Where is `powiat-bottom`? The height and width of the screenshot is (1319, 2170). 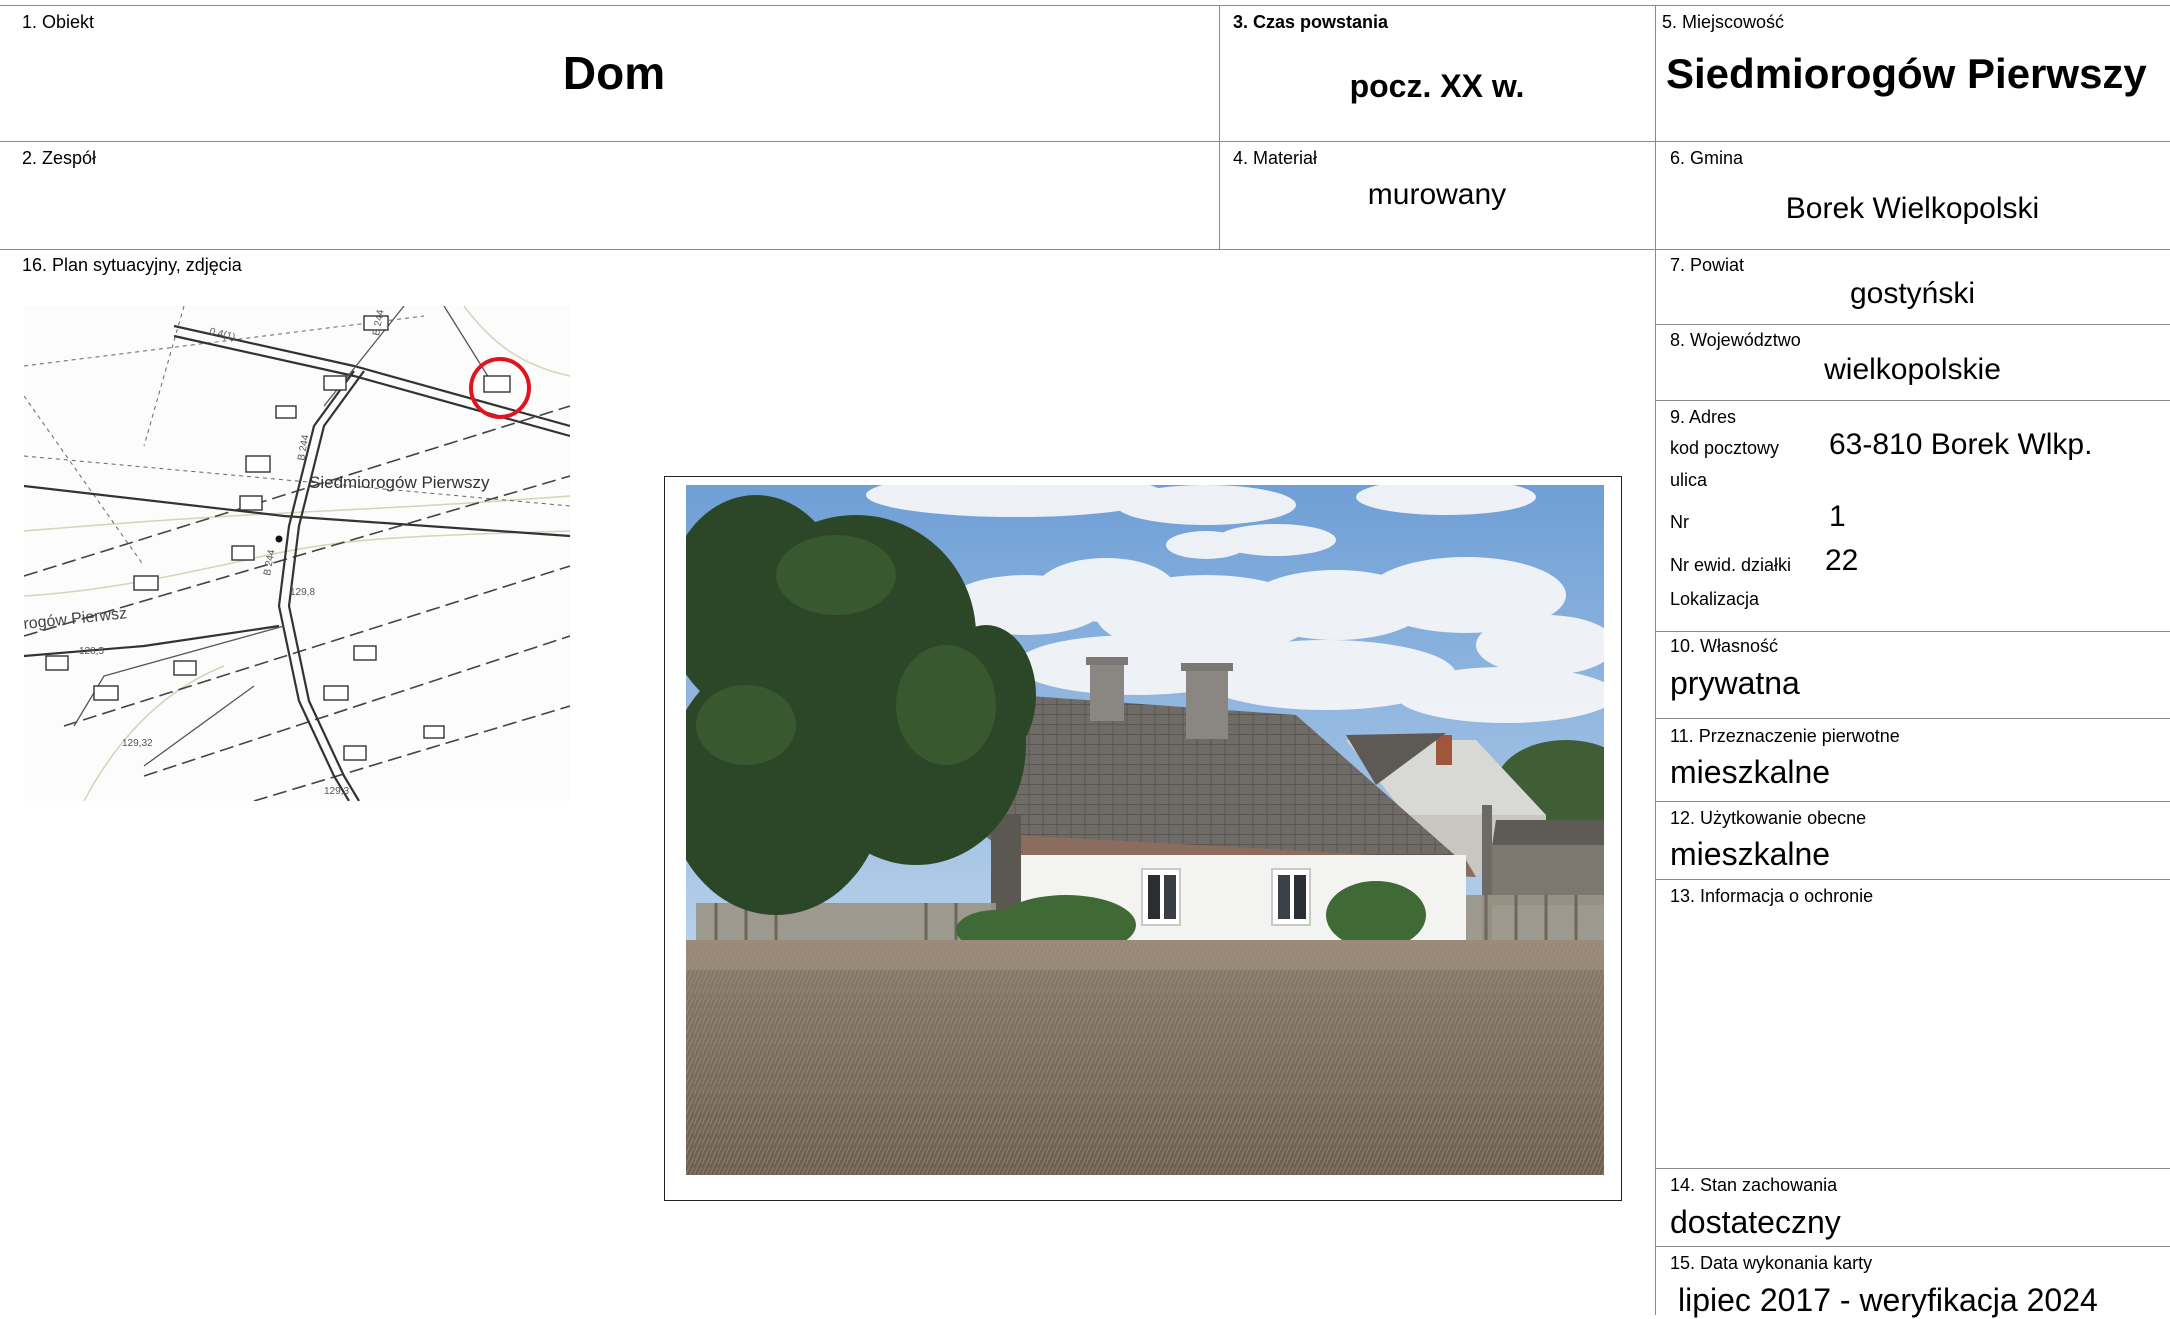 powiat-bottom is located at coordinates (1912, 324).